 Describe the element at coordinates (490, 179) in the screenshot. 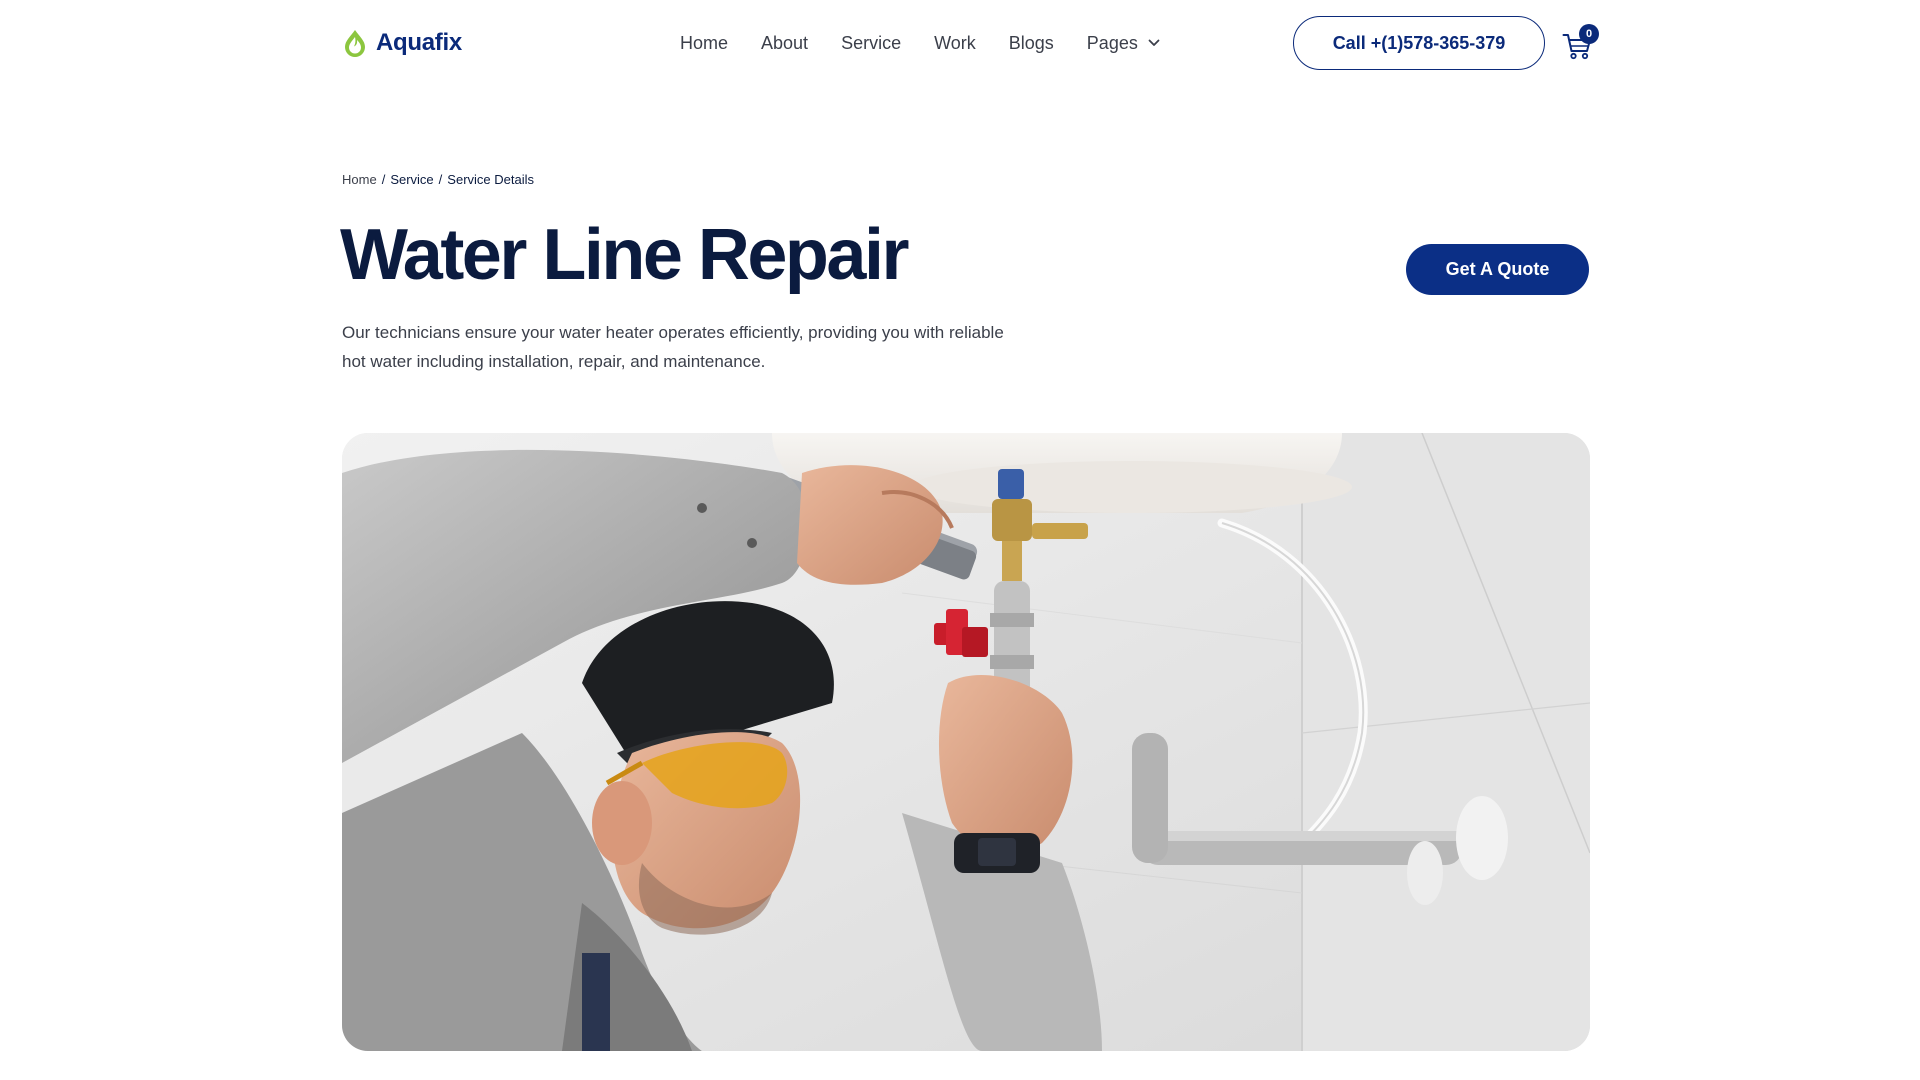

I see `breadcrumb-current: Service Details` at that location.